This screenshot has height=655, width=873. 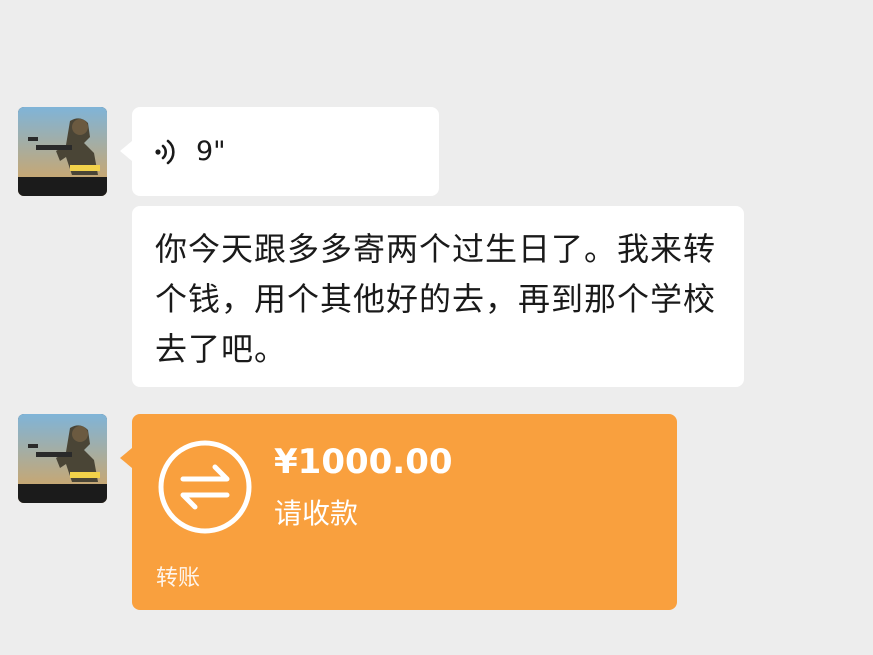 What do you see at coordinates (211, 151) in the screenshot?
I see `voice-duration: 9"` at bounding box center [211, 151].